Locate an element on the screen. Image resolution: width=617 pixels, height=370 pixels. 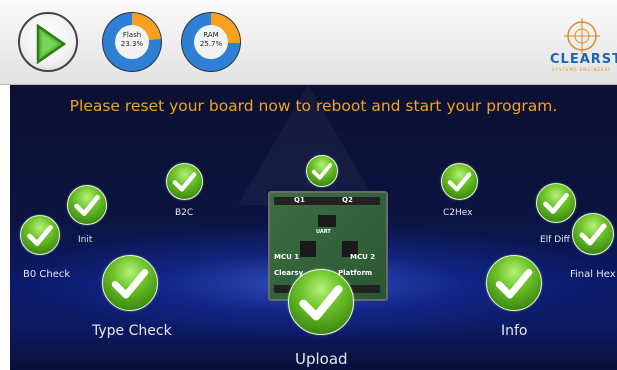
b0-check-label: B0 Check is located at coordinates (47, 274).